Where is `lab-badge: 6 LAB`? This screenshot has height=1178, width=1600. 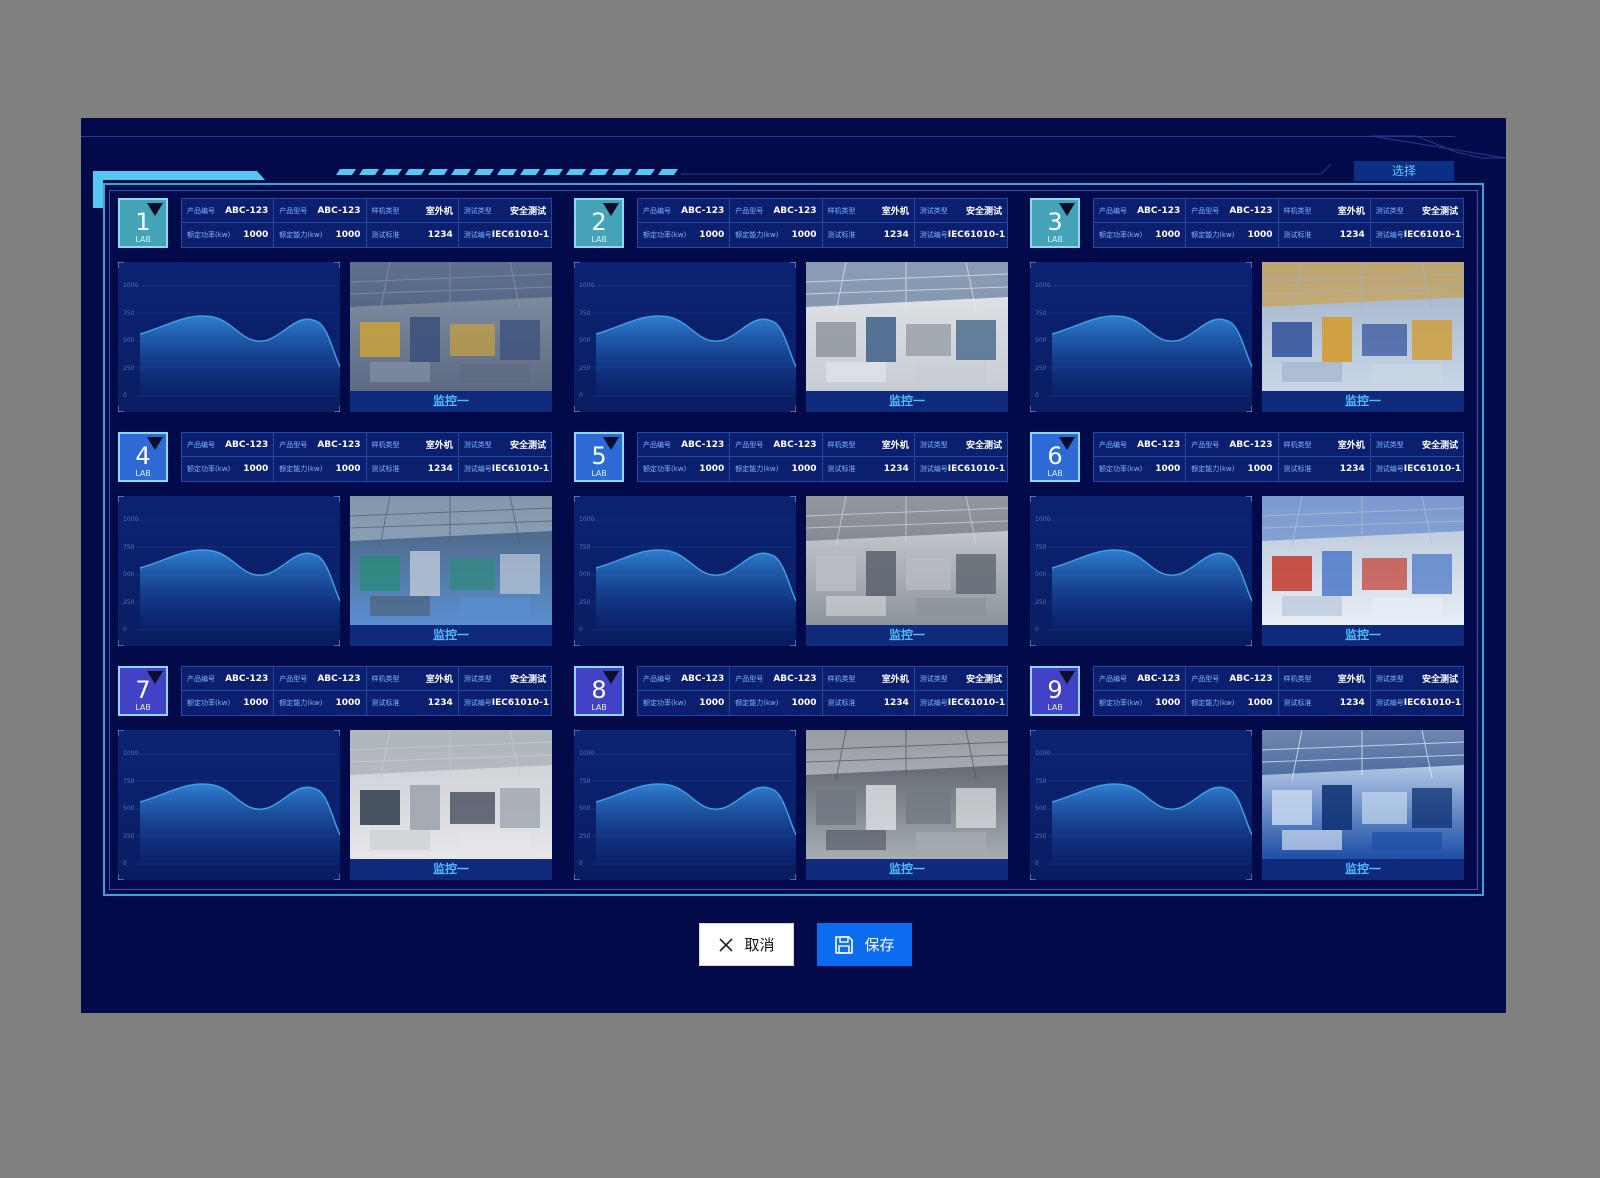 lab-badge: 6 LAB is located at coordinates (1055, 457).